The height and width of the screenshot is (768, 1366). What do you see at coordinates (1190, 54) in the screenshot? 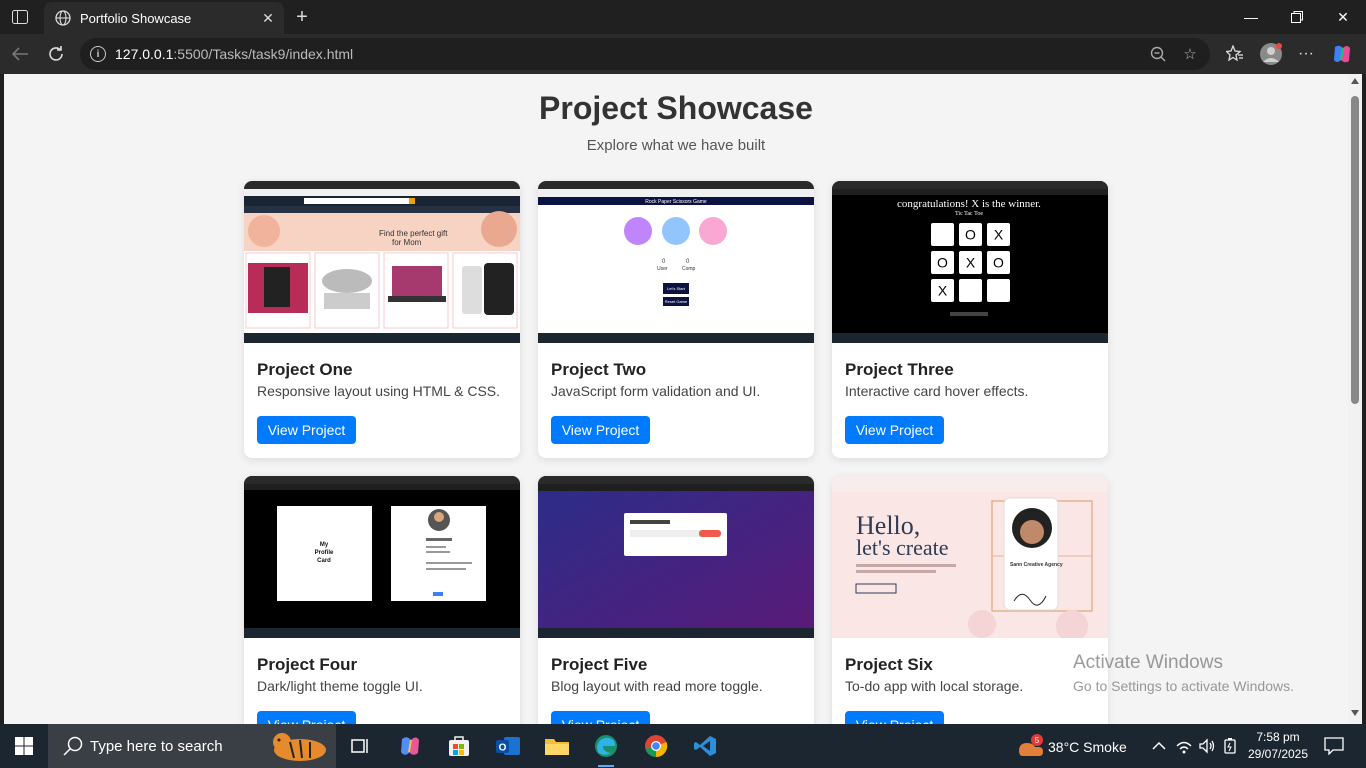
I see `favorite-star-icon: ☆` at bounding box center [1190, 54].